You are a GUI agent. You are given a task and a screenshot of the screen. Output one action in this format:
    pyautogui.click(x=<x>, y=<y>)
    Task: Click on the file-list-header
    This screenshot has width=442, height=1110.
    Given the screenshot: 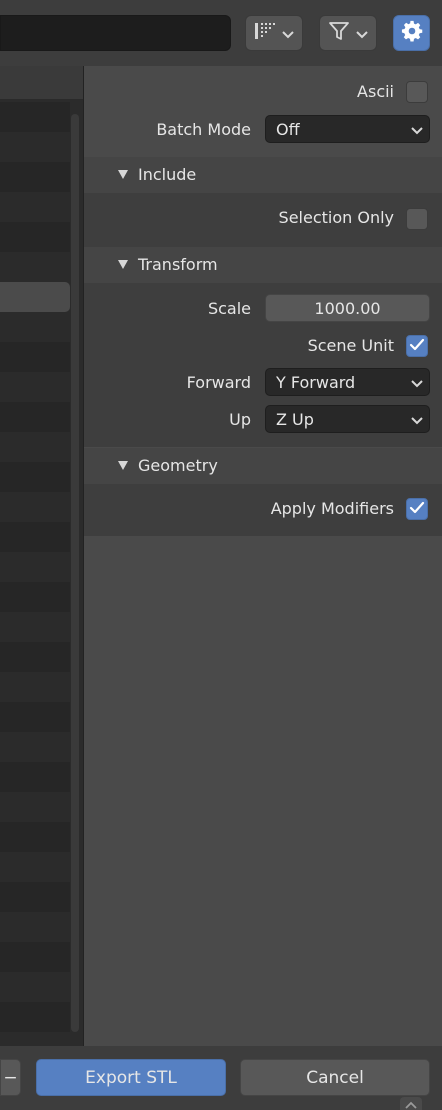 What is the action you would take?
    pyautogui.click(x=41, y=83)
    